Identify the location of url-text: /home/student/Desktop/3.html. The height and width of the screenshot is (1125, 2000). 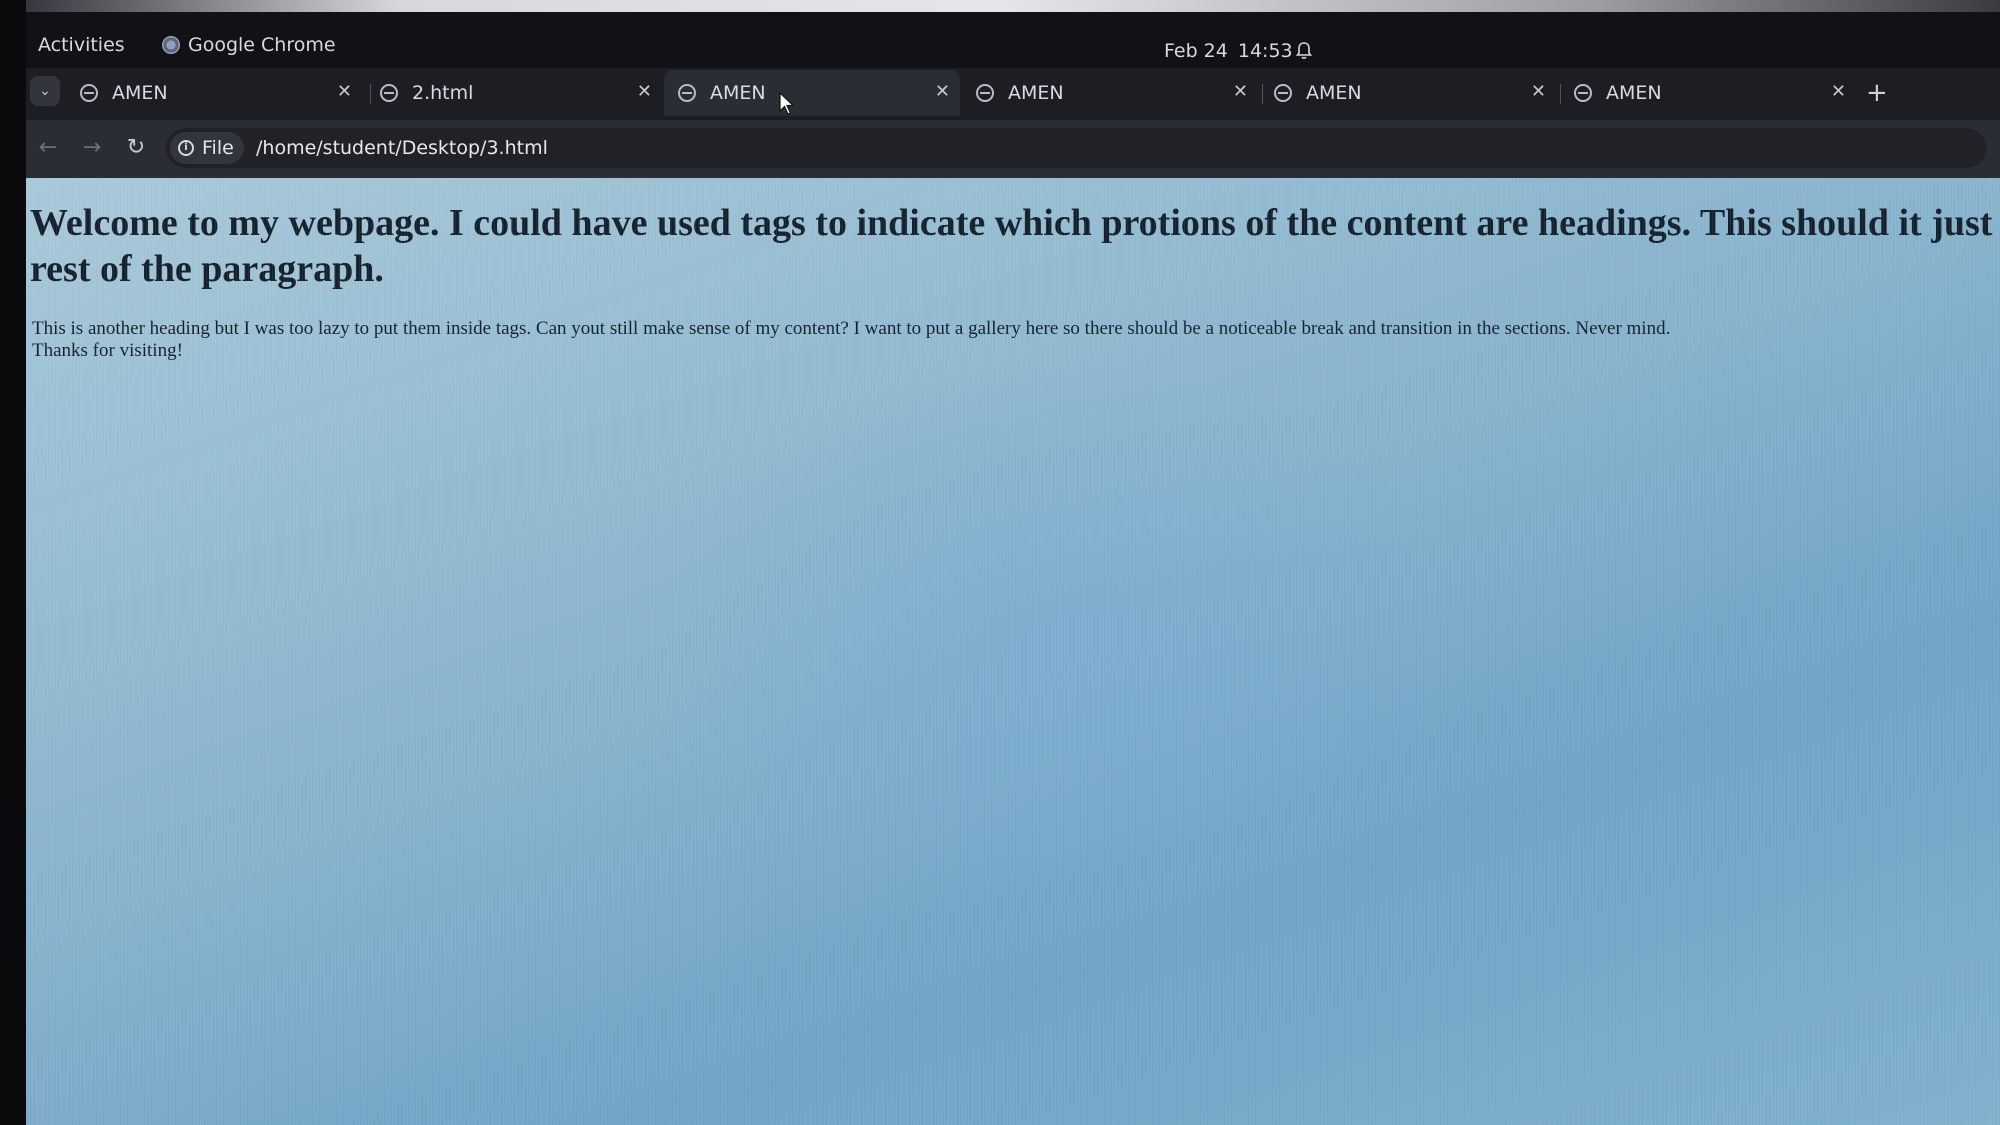
(402, 148).